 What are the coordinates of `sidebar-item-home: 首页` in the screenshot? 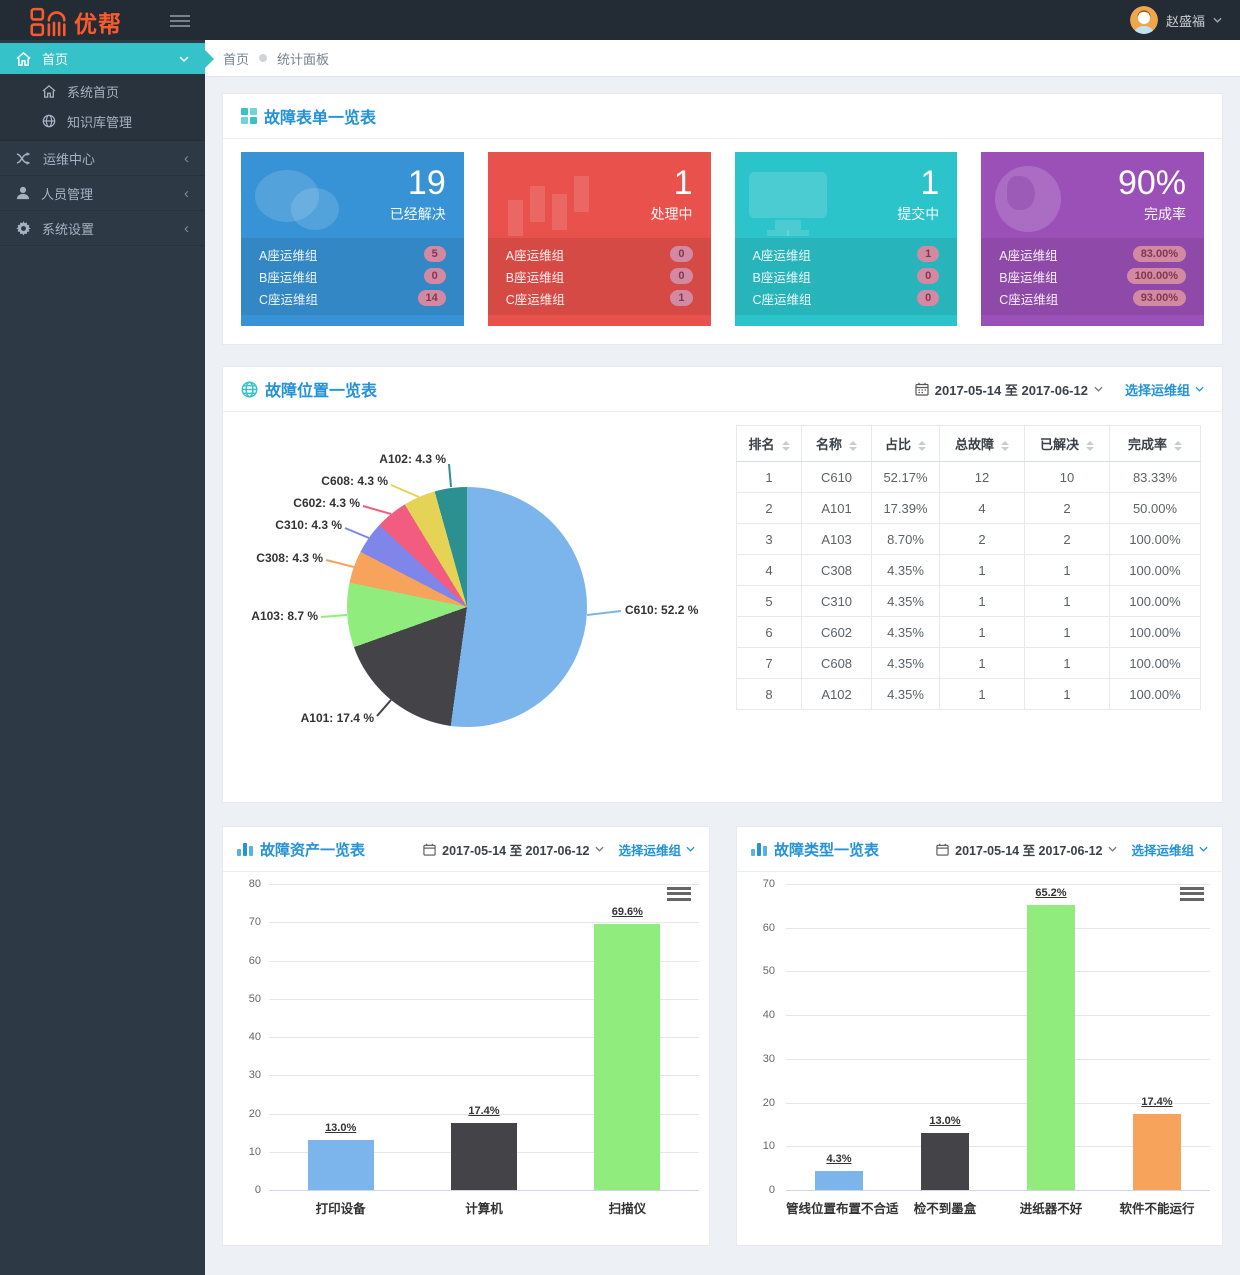 It's located at (107, 58).